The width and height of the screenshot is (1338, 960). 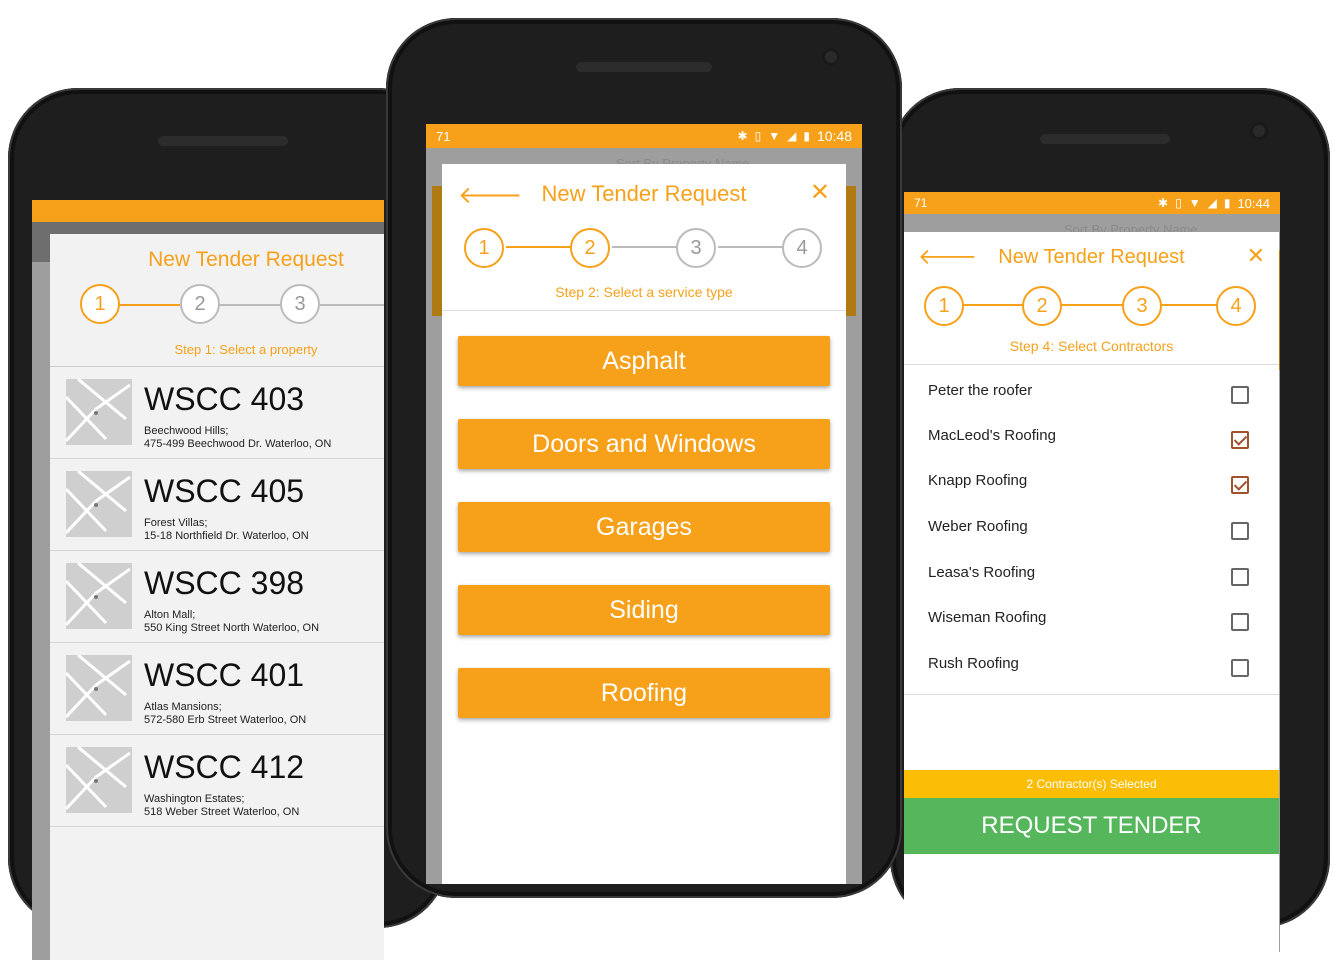 I want to click on request-tender-button: REQUEST TENDER, so click(x=1091, y=826).